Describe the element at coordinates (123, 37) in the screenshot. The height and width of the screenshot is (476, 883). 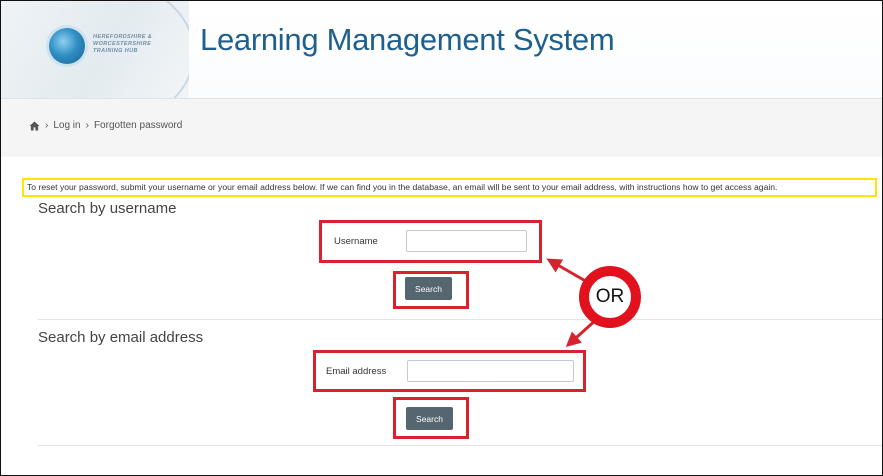
I see `logo-line: HEREFORDSHIRE &` at that location.